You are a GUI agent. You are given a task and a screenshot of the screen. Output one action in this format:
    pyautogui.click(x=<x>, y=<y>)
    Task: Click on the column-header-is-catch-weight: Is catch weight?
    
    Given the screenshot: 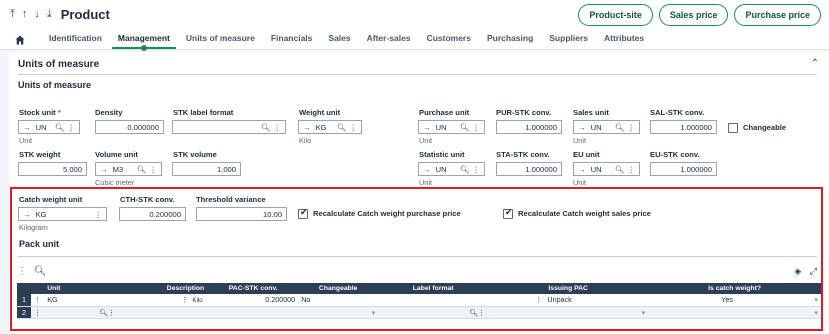 What is the action you would take?
    pyautogui.click(x=734, y=288)
    